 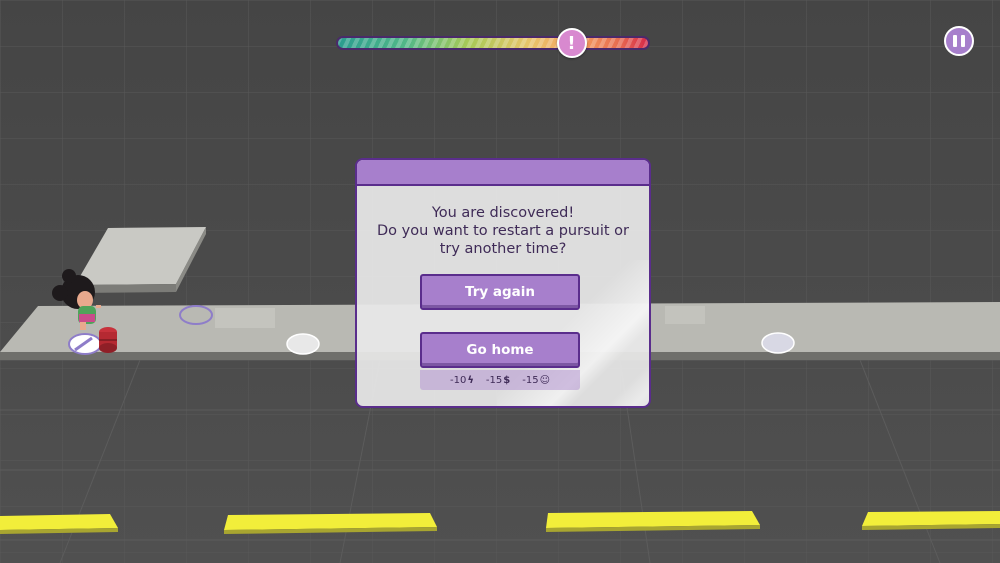 What do you see at coordinates (507, 380) in the screenshot?
I see `dollar-icon: $` at bounding box center [507, 380].